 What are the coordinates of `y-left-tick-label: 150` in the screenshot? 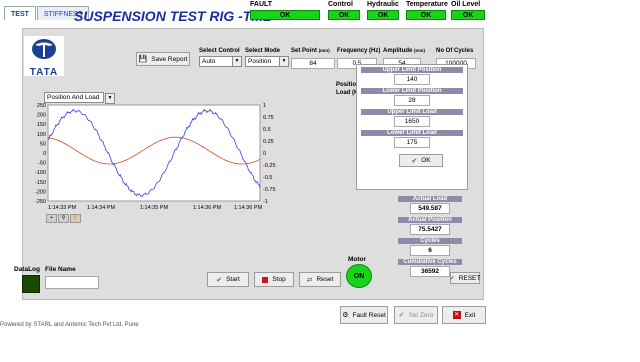 It's located at (41, 125).